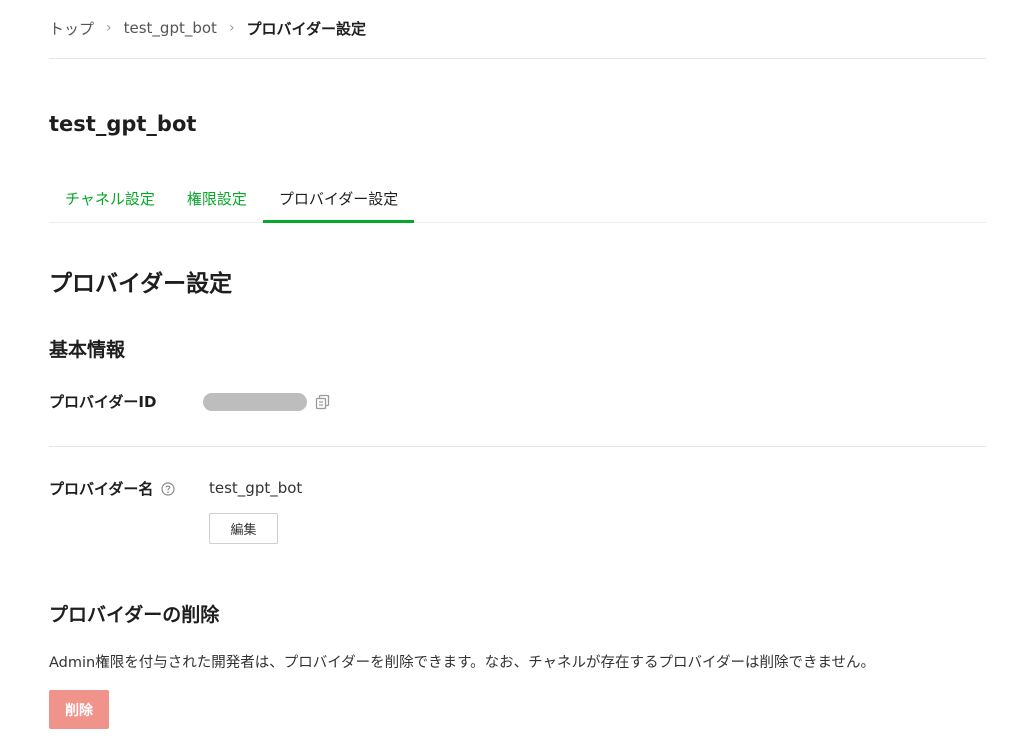  Describe the element at coordinates (256, 488) in the screenshot. I see `provider-name-value: test_gpt_bot` at that location.